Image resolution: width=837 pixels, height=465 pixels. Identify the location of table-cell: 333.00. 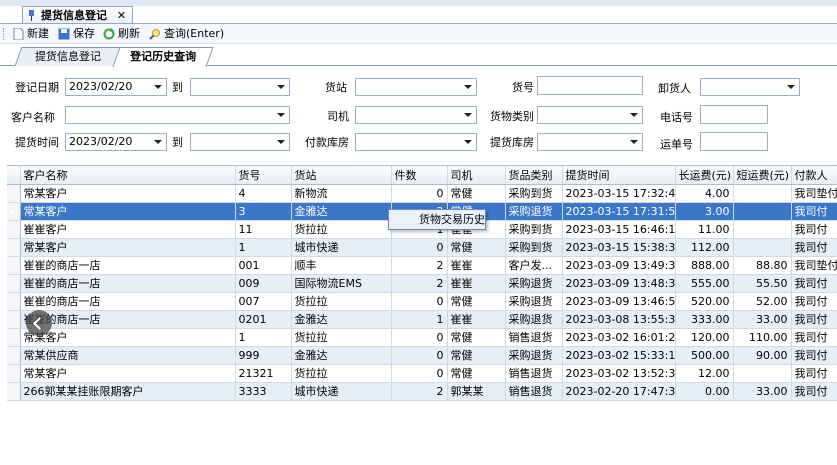
(704, 319).